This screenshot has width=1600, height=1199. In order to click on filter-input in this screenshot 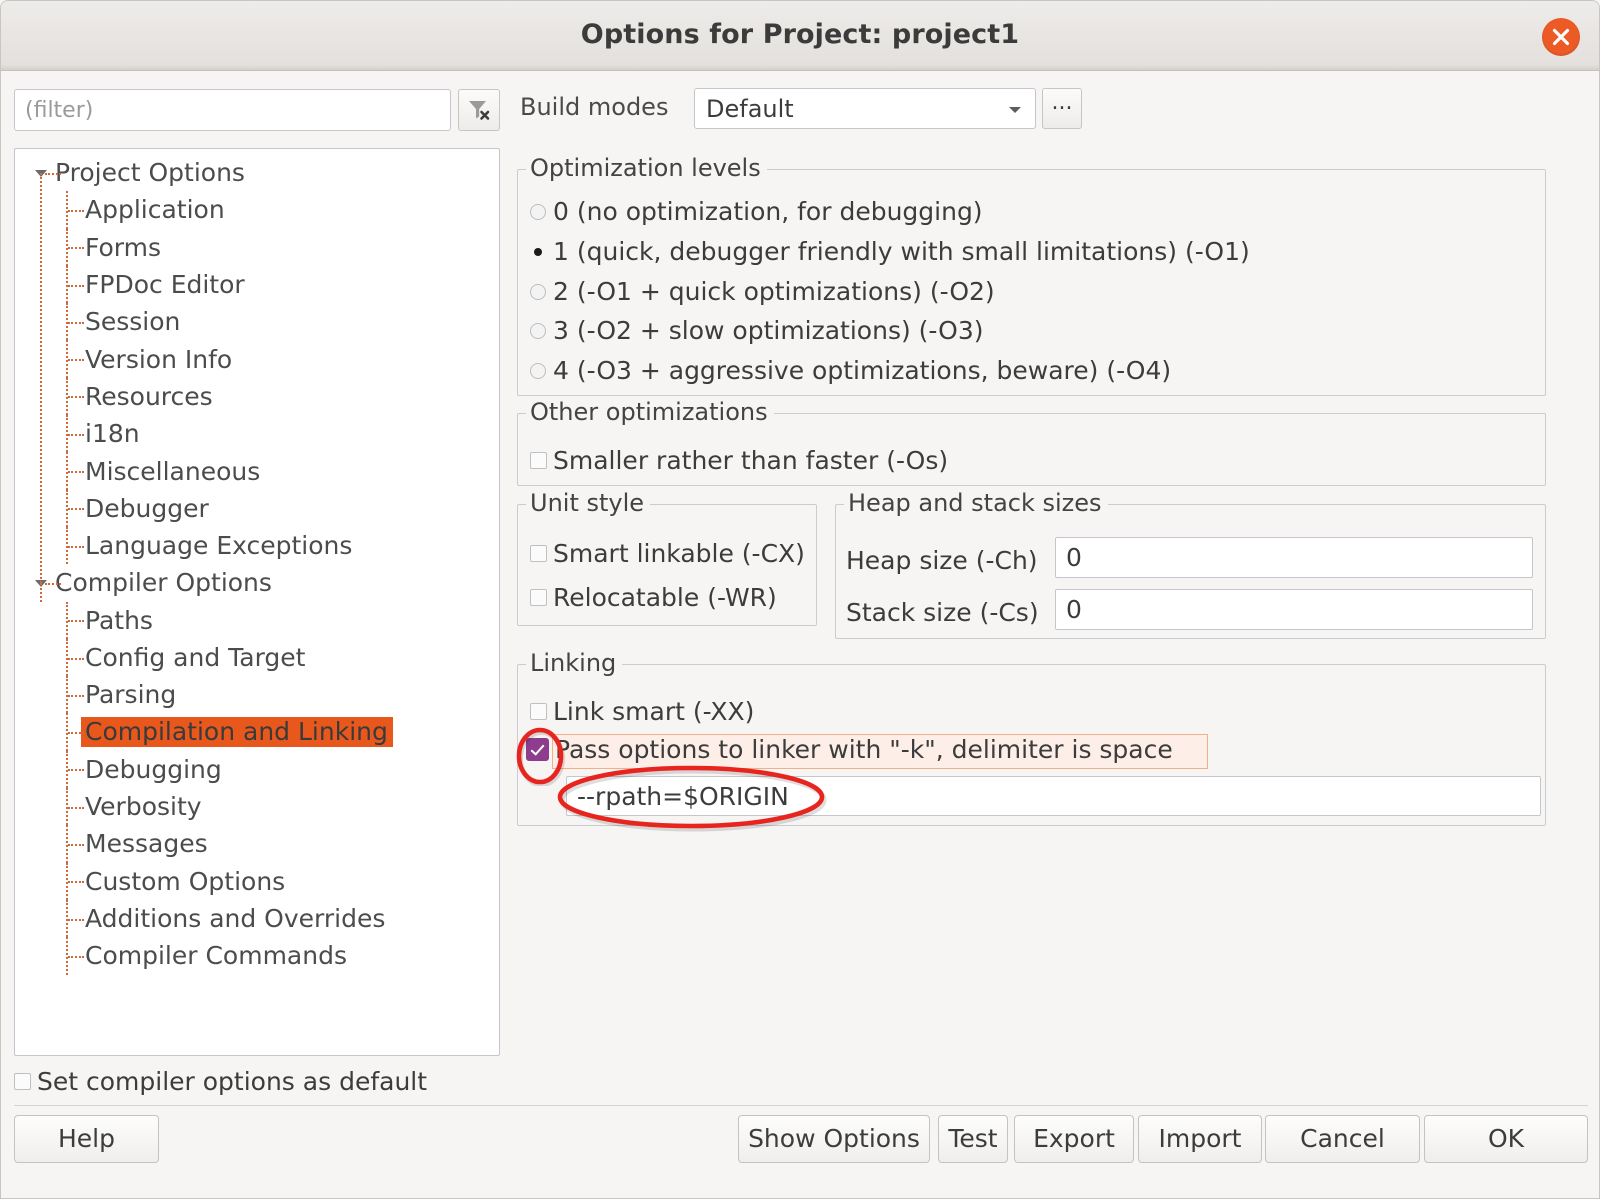, I will do `click(232, 110)`.